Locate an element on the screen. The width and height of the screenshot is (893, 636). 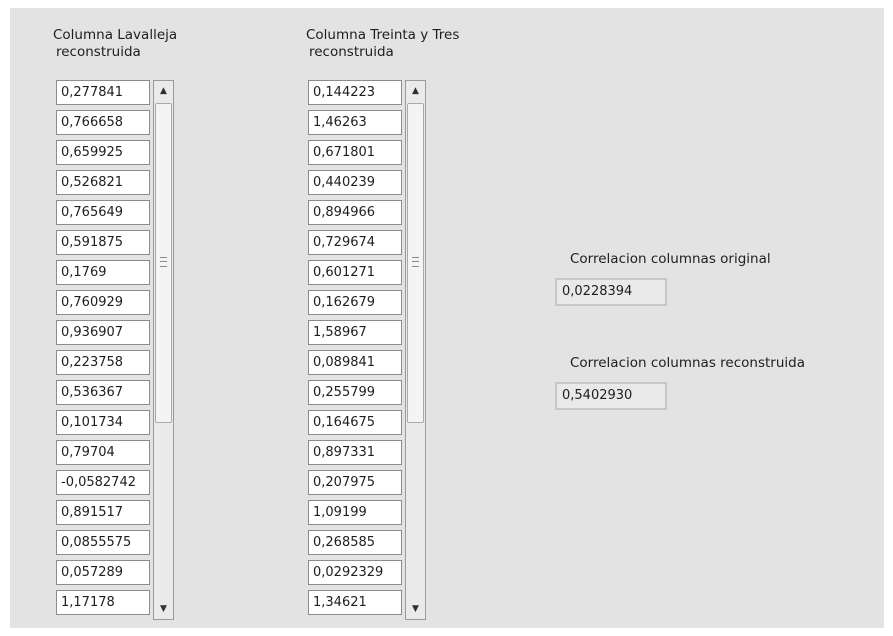
correlation-reconstructed-indicator: 0,5402930 is located at coordinates (611, 396).